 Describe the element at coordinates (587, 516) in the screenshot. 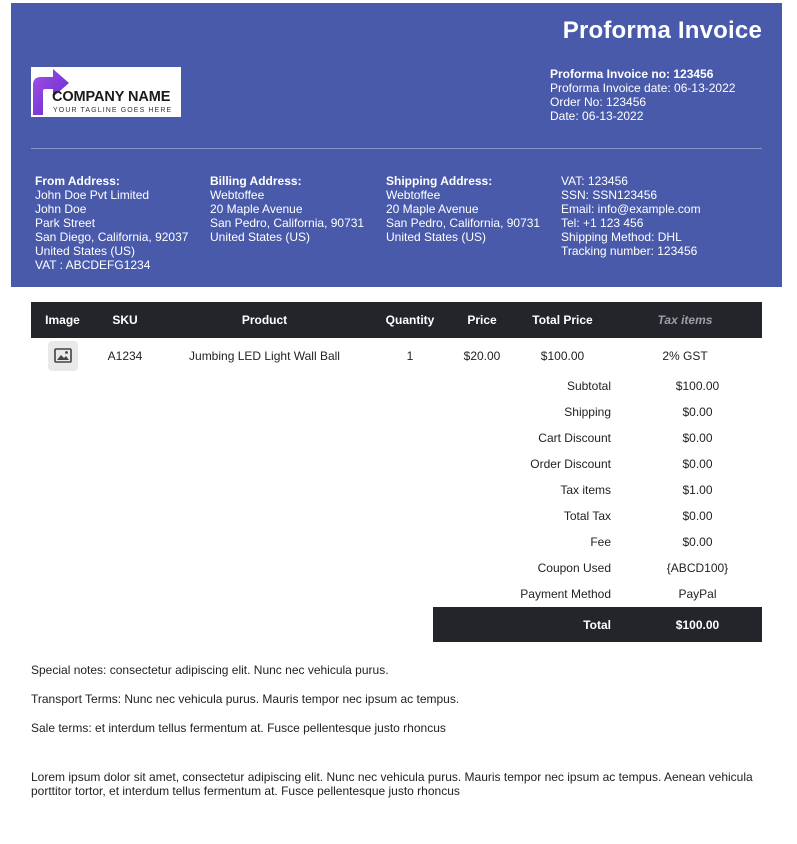

I see `totals-label: Total Tax` at that location.